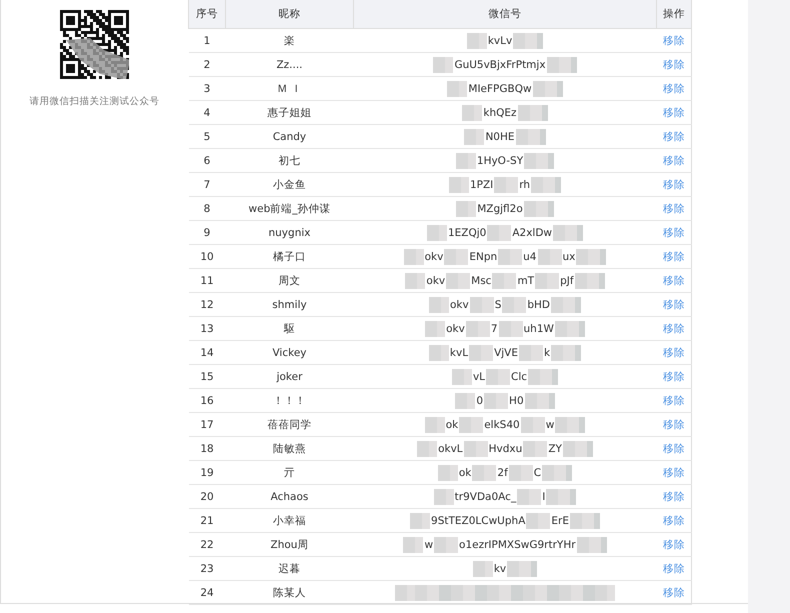  I want to click on table-cell: 初七, so click(290, 160).